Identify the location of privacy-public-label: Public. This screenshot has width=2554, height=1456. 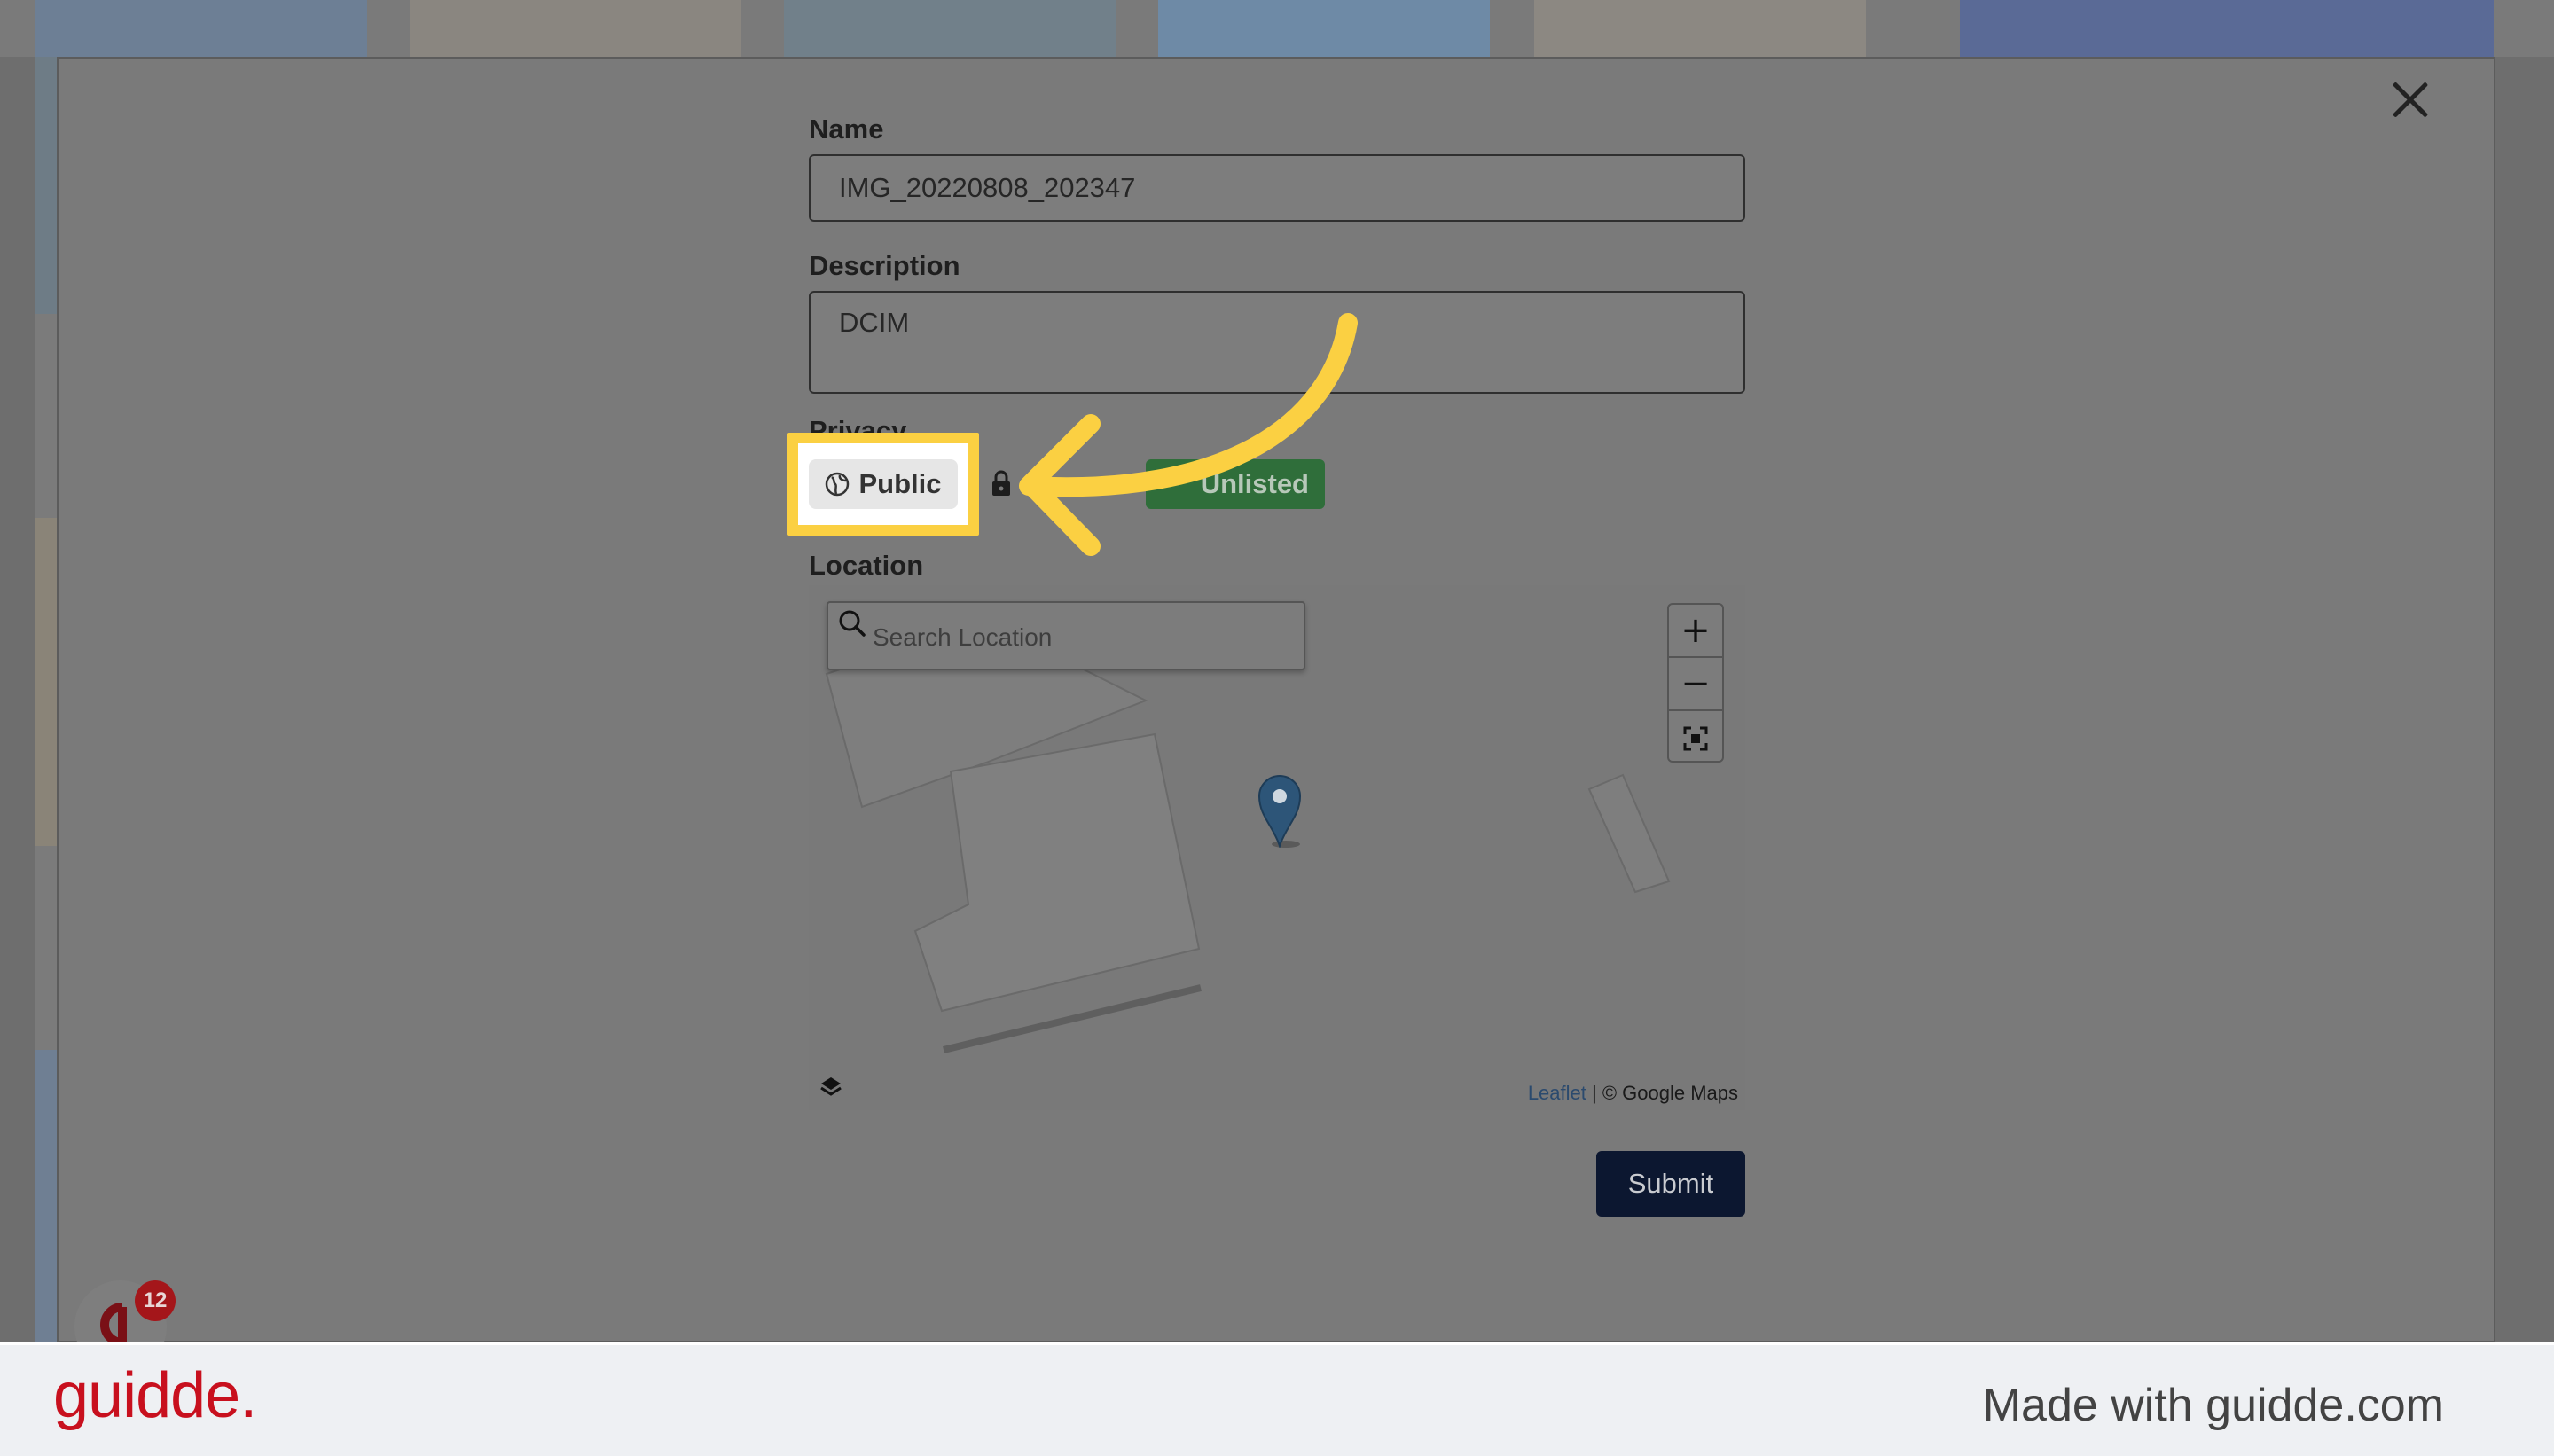
(900, 483).